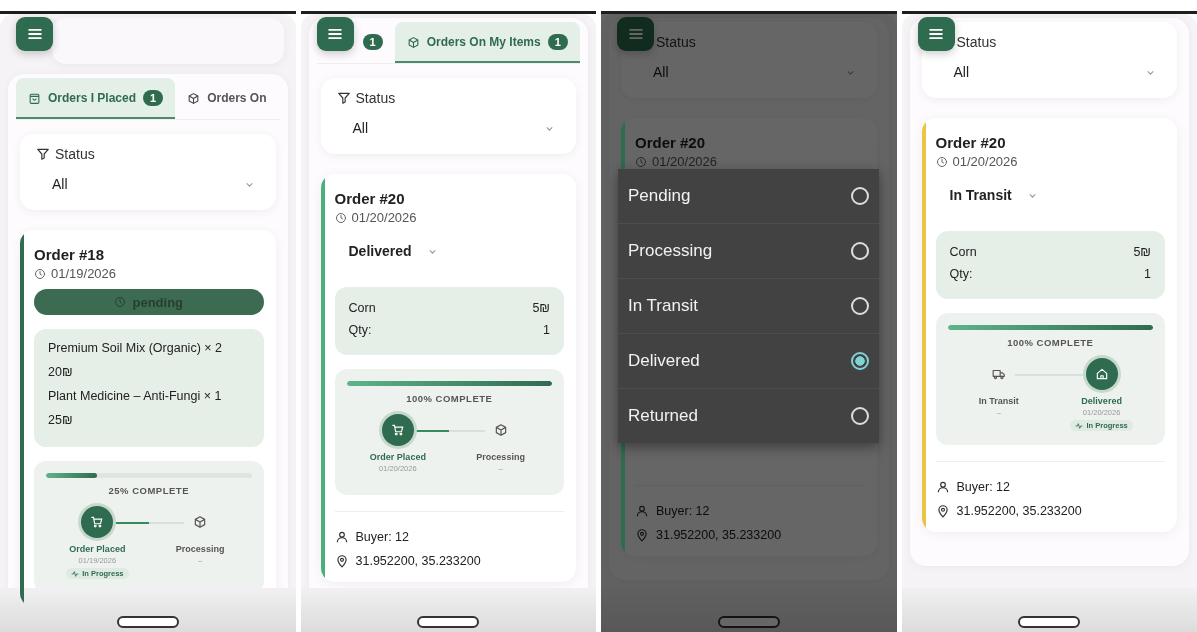 The height and width of the screenshot is (632, 1197). Describe the element at coordinates (148, 490) in the screenshot. I see `progress-label: 25% COMPLETE` at that location.